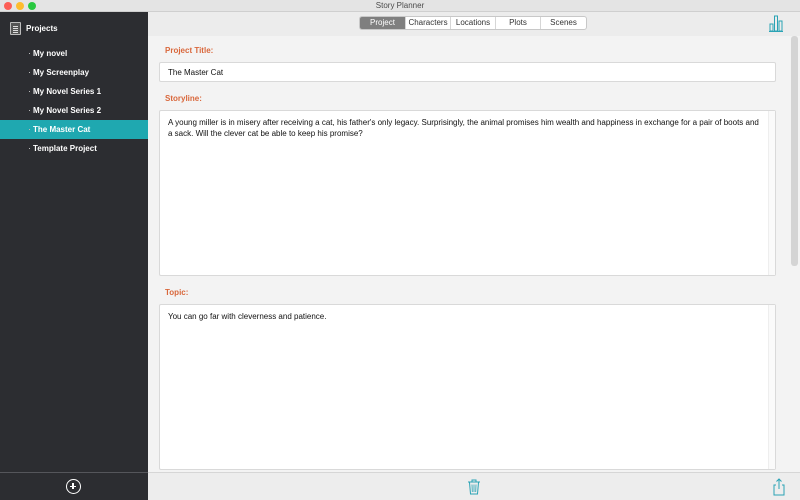 This screenshot has height=500, width=800. I want to click on bottom-toolbar, so click(474, 486).